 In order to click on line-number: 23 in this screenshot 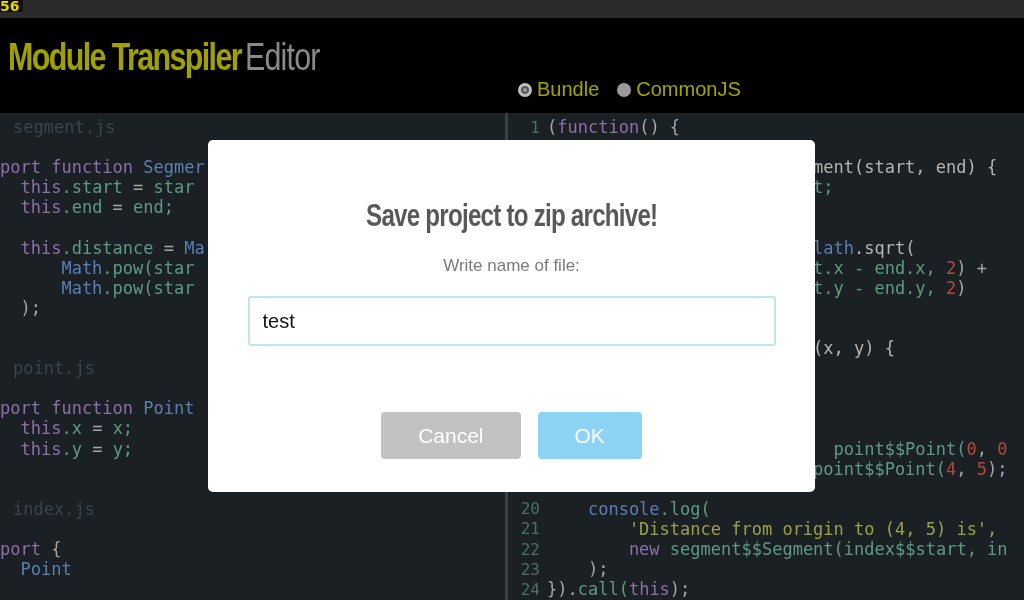, I will do `click(530, 569)`.